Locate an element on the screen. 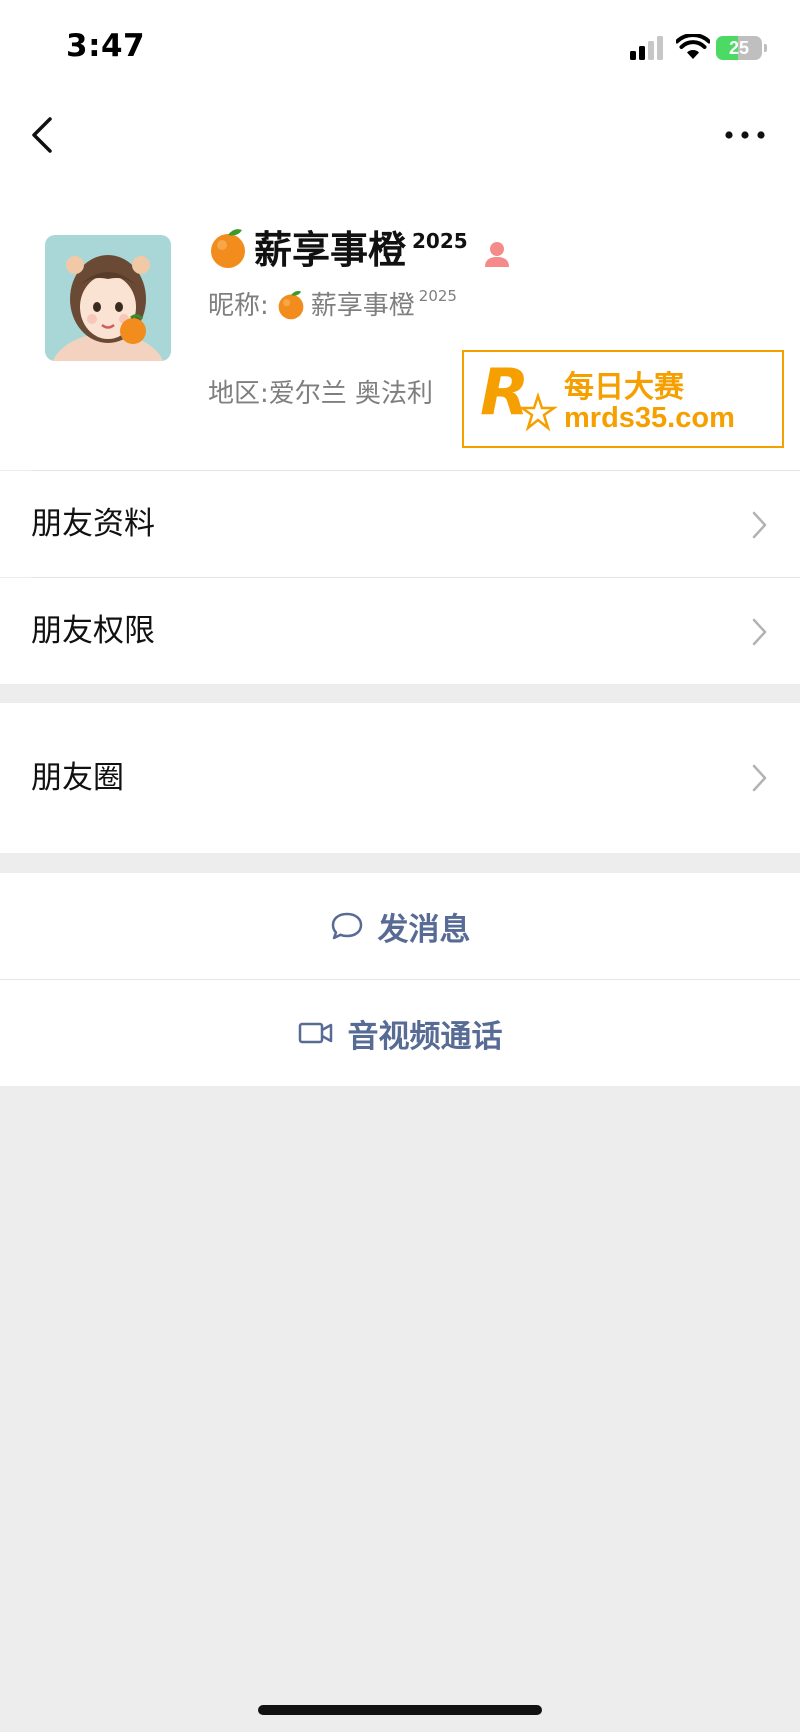 Image resolution: width=800 pixels, height=1732 pixels. back-button is located at coordinates (48, 135).